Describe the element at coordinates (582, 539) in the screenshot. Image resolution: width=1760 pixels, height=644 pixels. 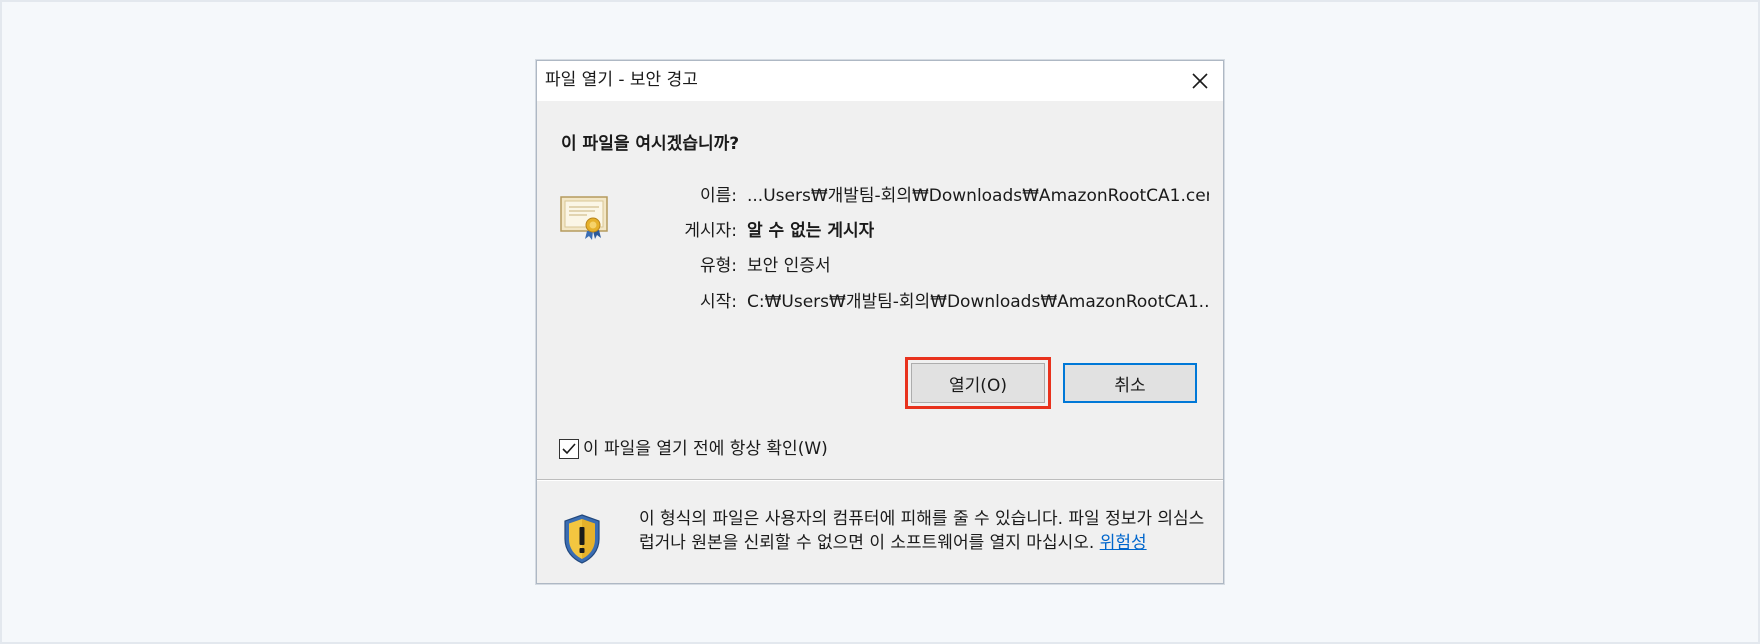
I see `shield-warning-icon` at that location.